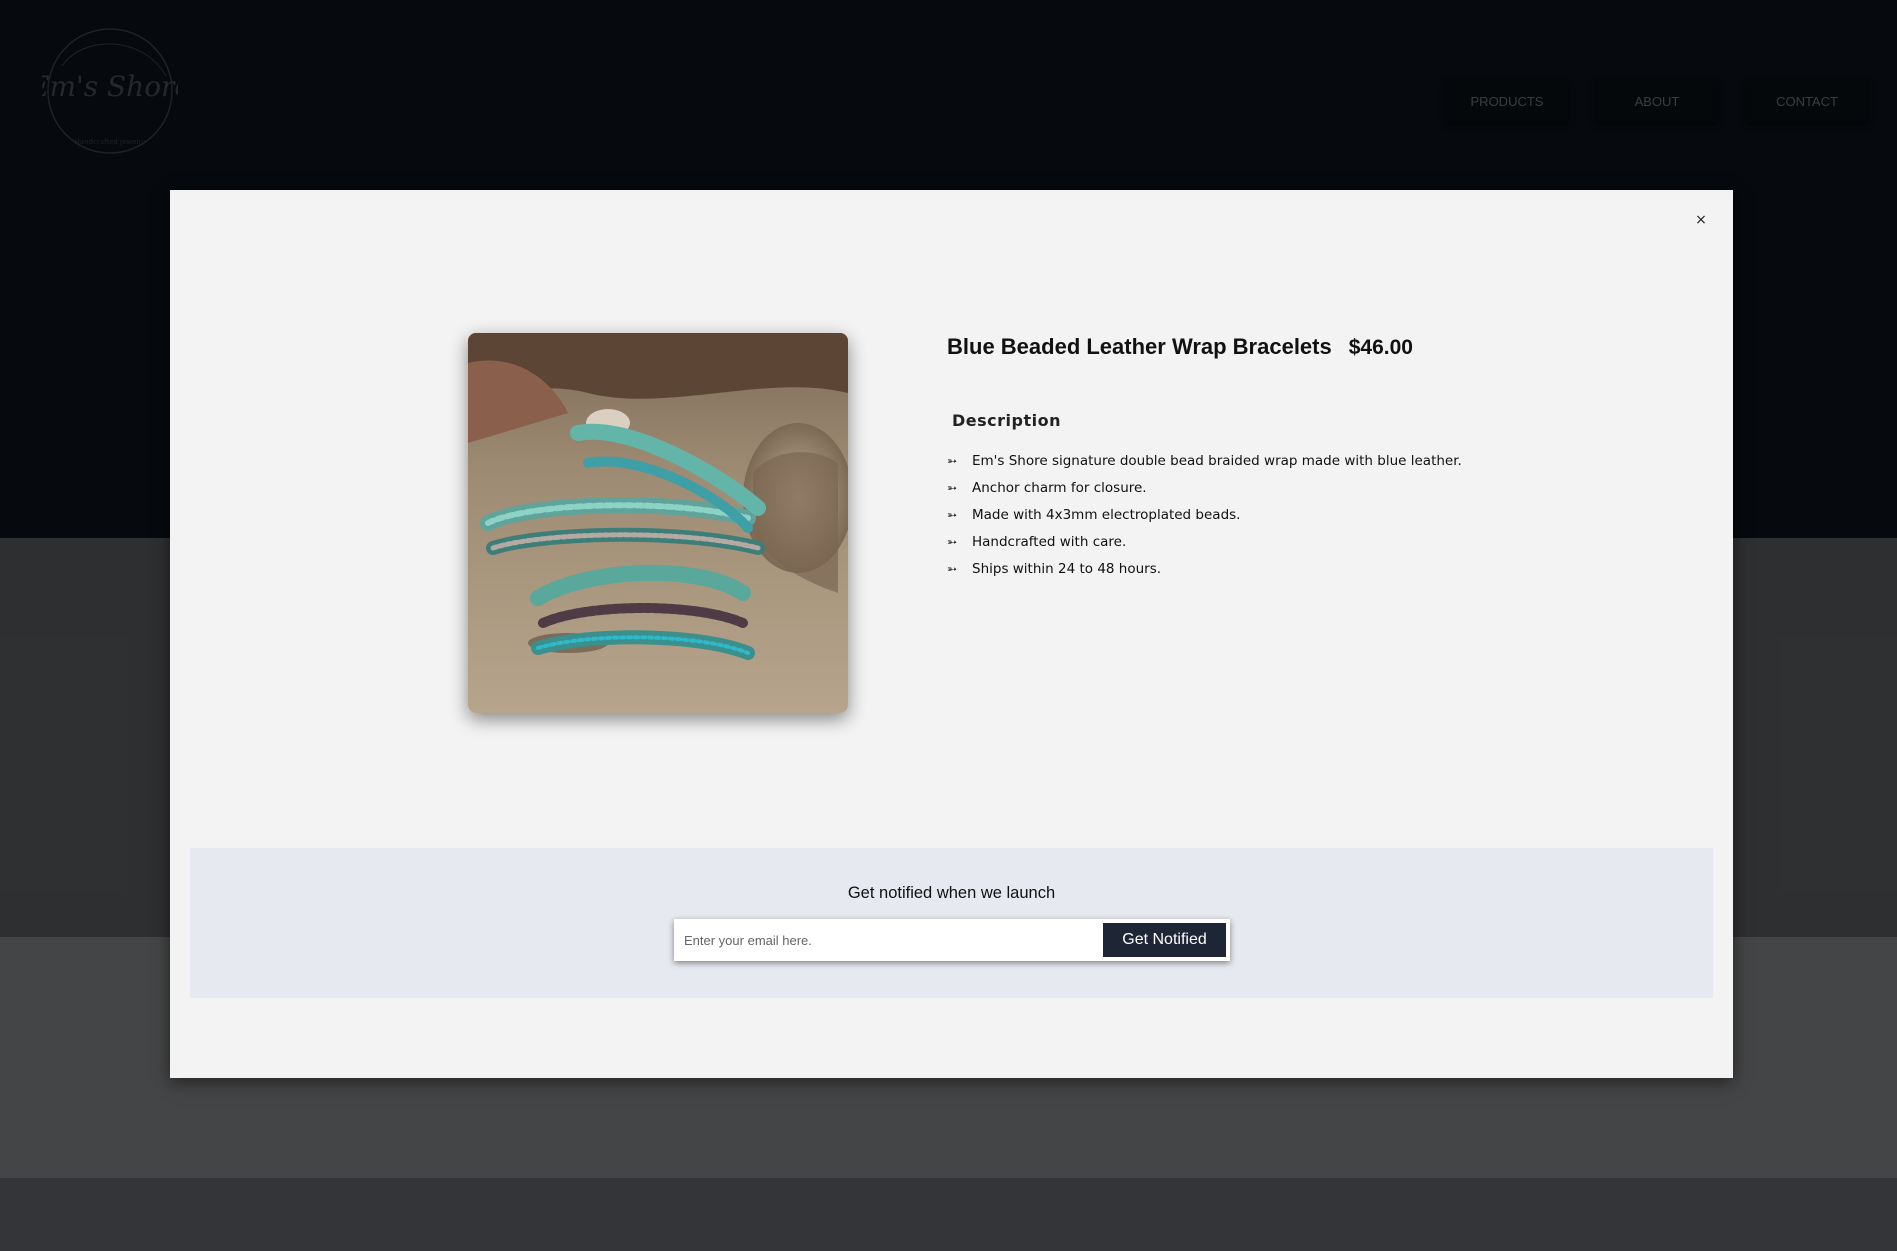  I want to click on product-image, so click(658, 523).